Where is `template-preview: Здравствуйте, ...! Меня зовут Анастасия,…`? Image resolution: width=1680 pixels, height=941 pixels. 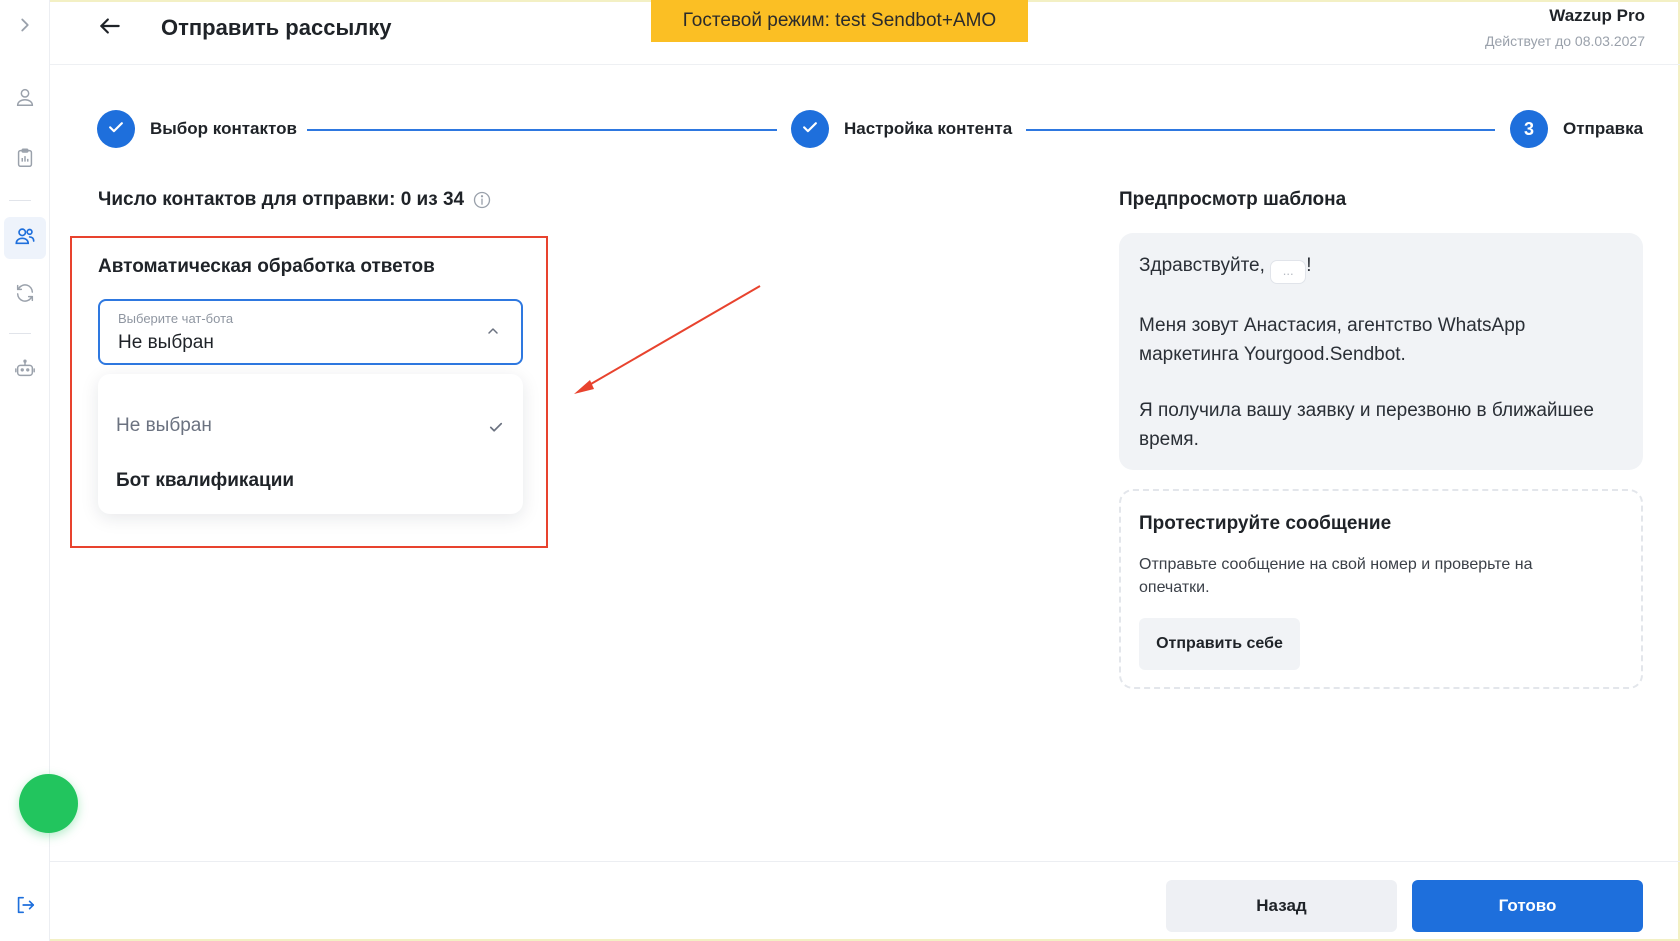 template-preview: Здравствуйте, ...! Меня зовут Анастасия,… is located at coordinates (1381, 351).